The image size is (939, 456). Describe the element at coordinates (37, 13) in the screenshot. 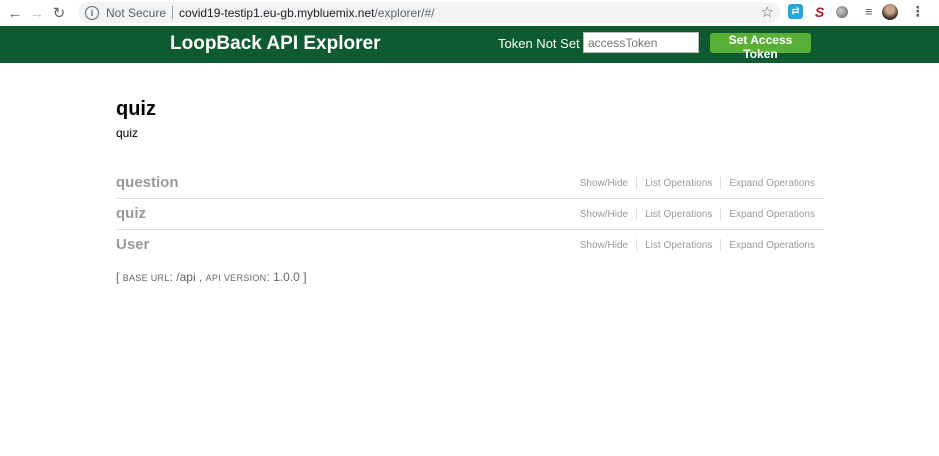

I see `forward-arrow-icon: →` at that location.